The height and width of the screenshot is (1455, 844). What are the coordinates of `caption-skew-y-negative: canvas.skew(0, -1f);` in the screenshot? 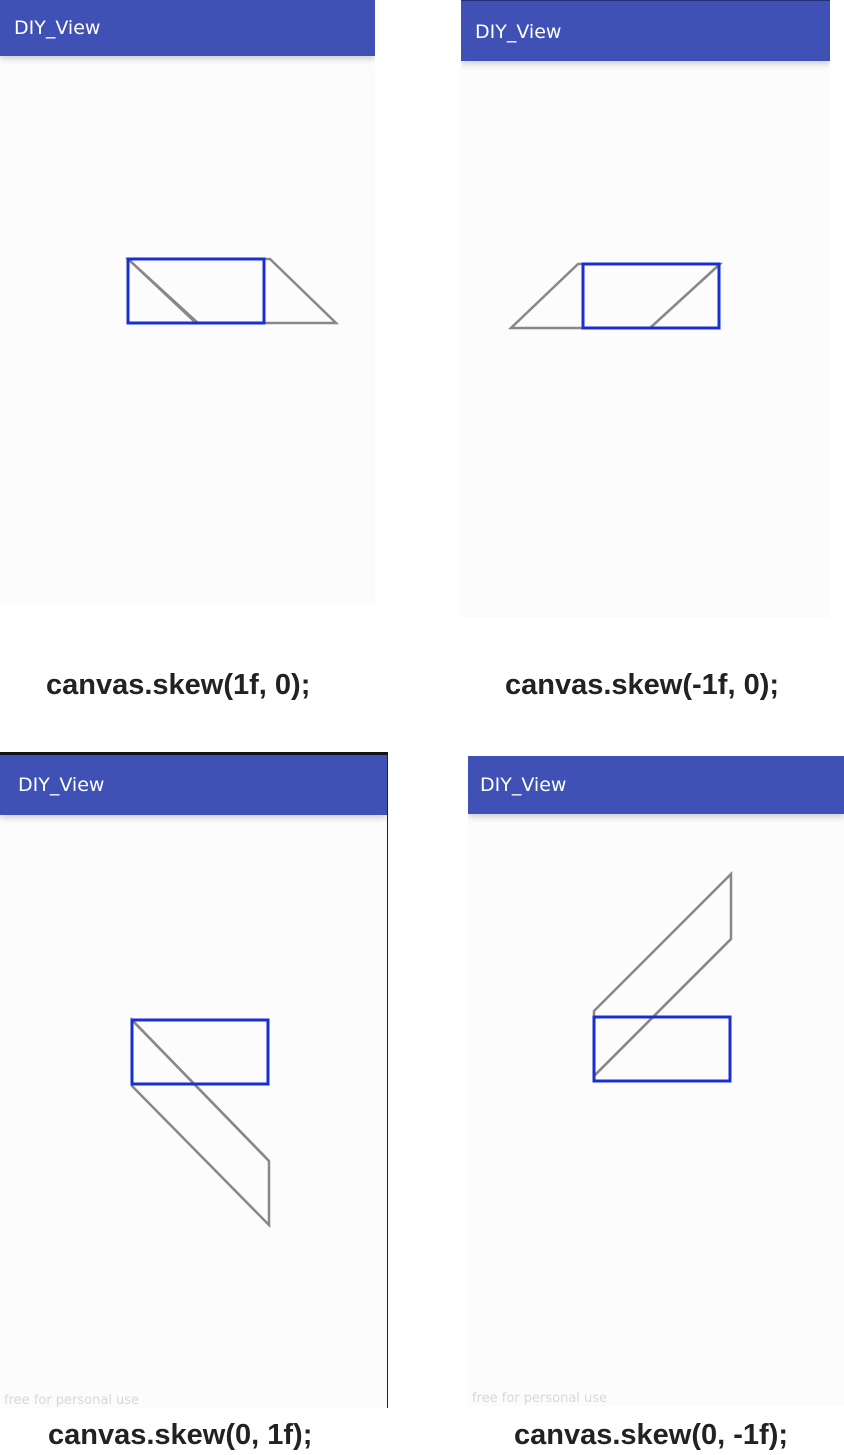 It's located at (651, 1435).